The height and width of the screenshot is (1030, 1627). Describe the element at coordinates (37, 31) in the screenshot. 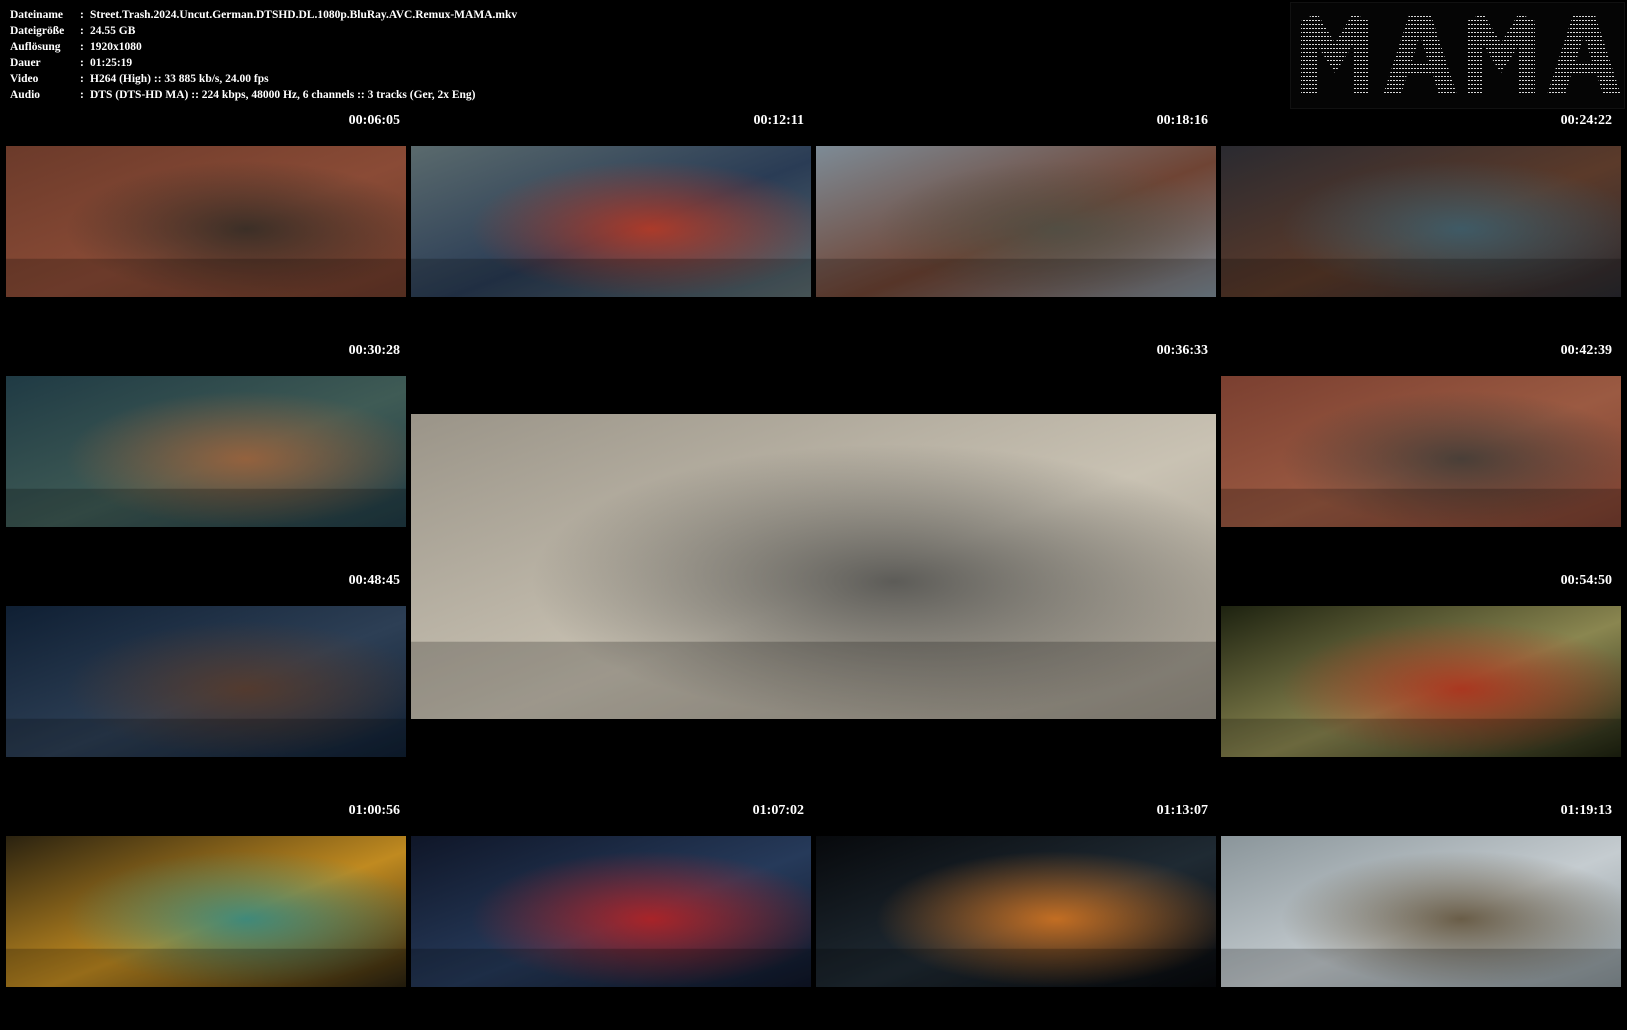

I see `file-info-key: Dateigröße` at that location.